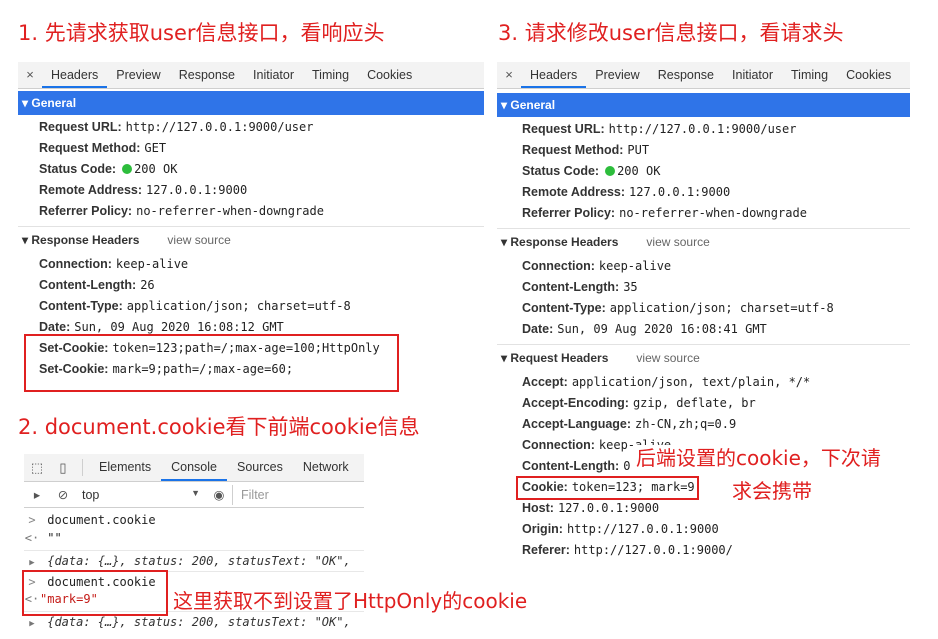 This screenshot has width=938, height=639. Describe the element at coordinates (644, 329) in the screenshot. I see `header-row: Date: Sun, 09 Aug 2020 16:08:41 GMT` at that location.